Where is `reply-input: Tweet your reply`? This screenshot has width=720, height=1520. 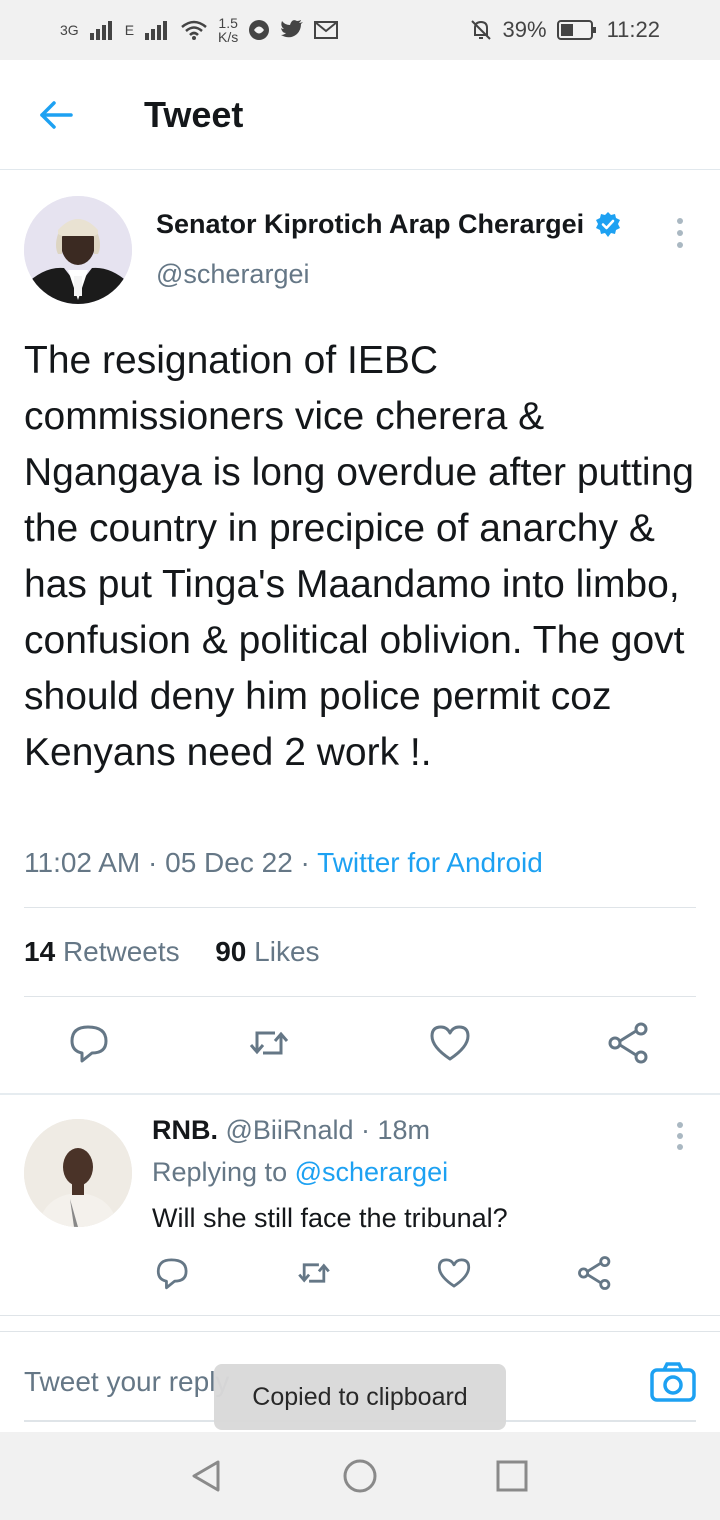
reply-input: Tweet your reply is located at coordinates (126, 1382).